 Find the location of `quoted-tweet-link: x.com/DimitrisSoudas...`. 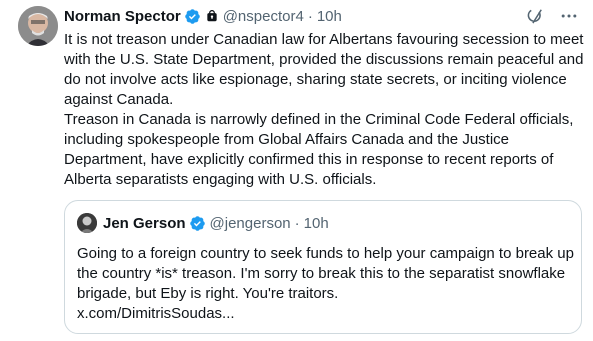

quoted-tweet-link: x.com/DimitrisSoudas... is located at coordinates (156, 313).